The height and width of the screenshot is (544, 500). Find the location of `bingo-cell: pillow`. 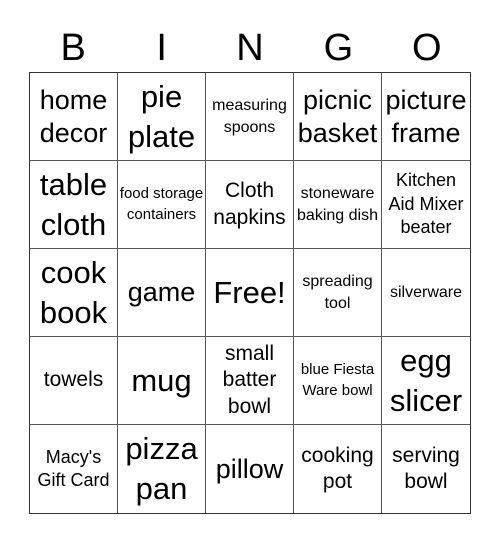

bingo-cell: pillow is located at coordinates (250, 469).